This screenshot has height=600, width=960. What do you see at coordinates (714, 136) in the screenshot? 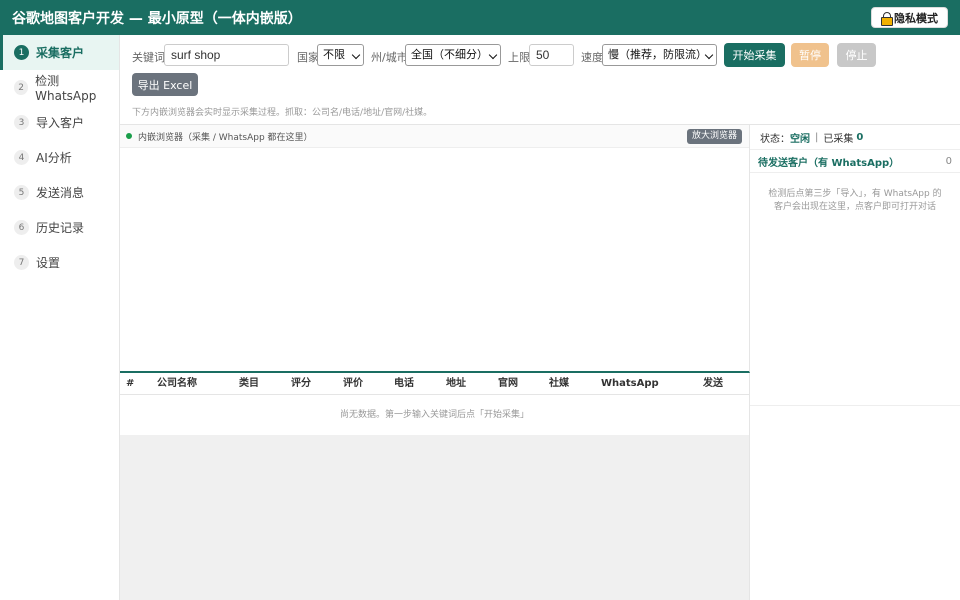
I see `zoom-browser-button: 放大浏览器` at bounding box center [714, 136].